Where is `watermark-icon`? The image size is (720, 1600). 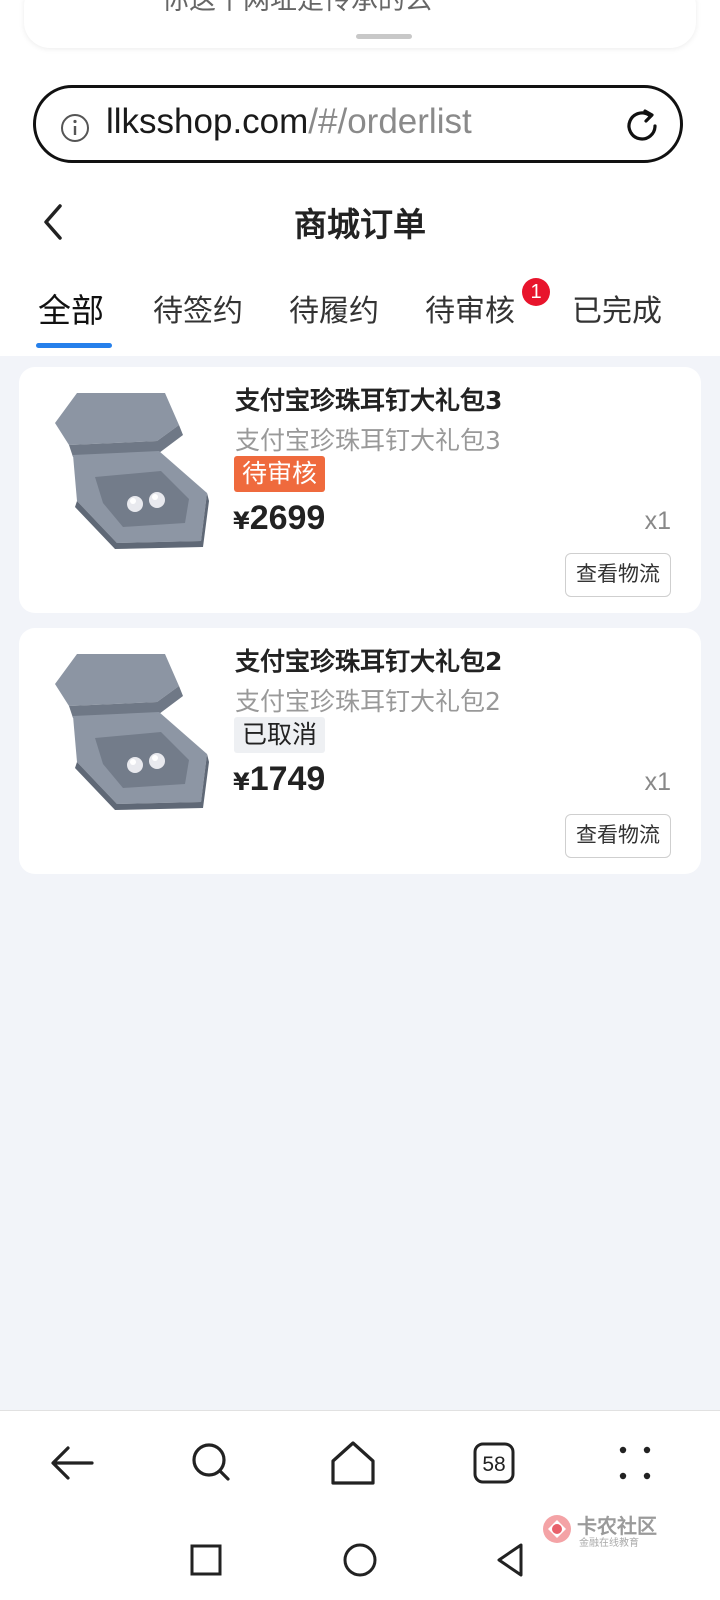
watermark-icon is located at coordinates (557, 1529).